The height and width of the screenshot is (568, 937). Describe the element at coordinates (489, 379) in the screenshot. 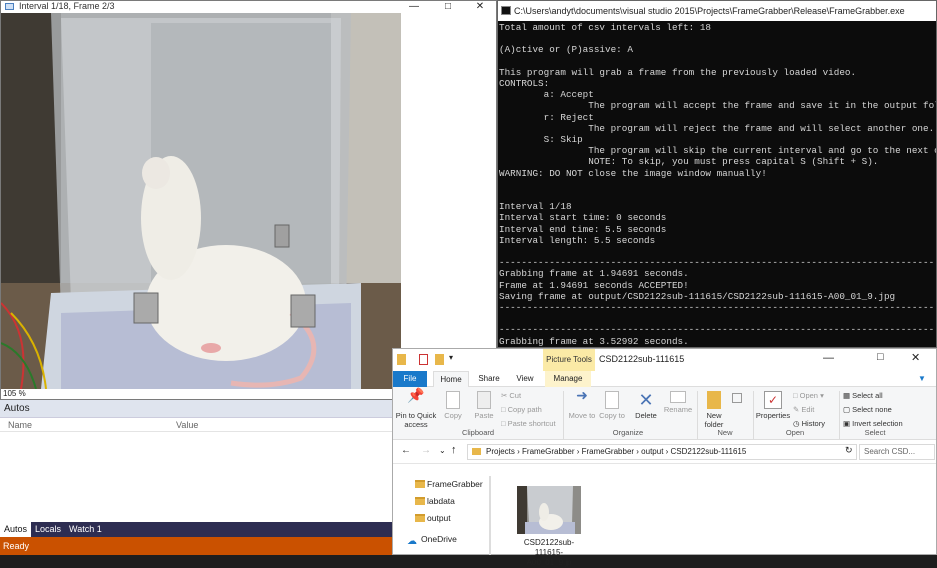

I see `tab-share: Share` at that location.